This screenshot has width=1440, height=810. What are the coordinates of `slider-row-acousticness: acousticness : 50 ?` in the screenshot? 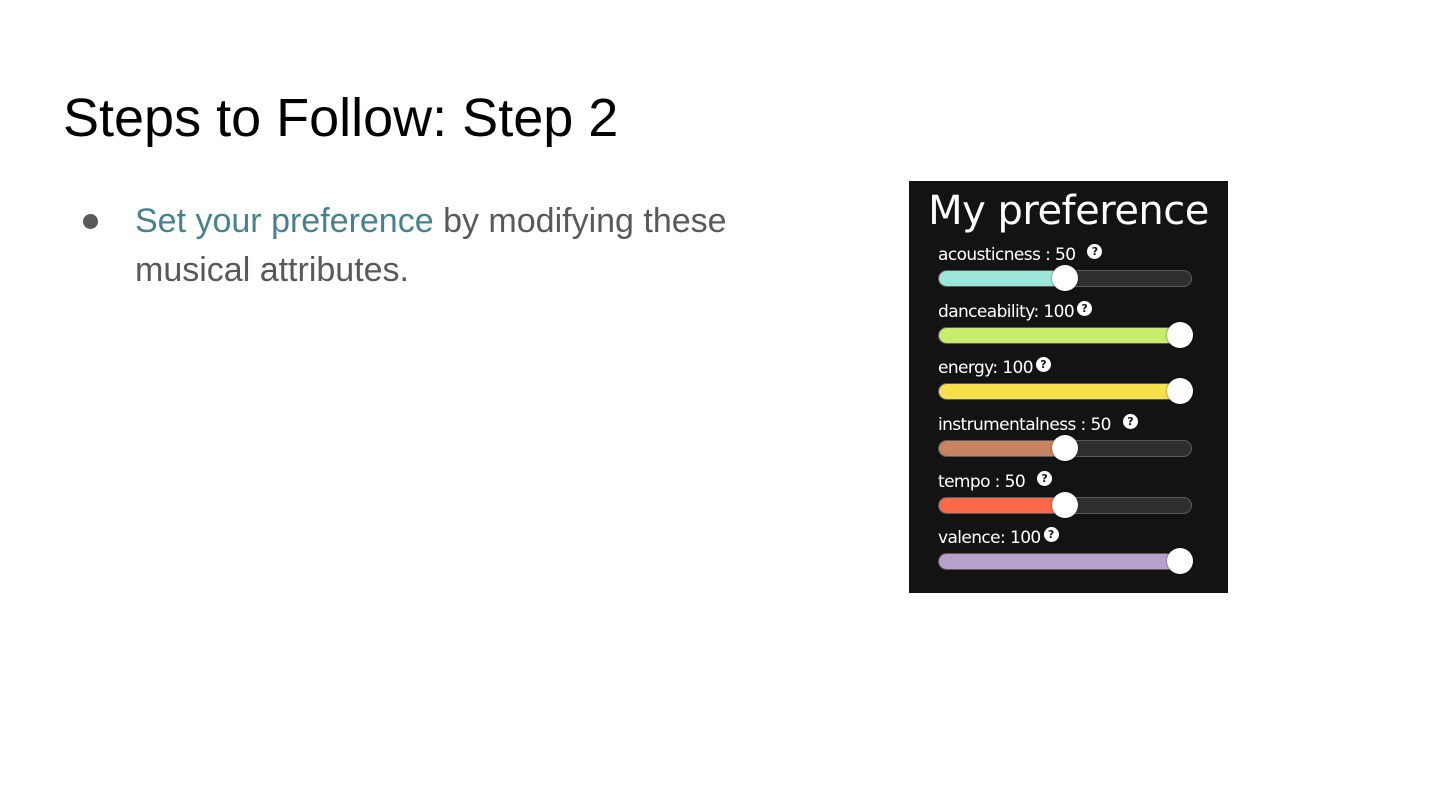 It's located at (1066, 268).